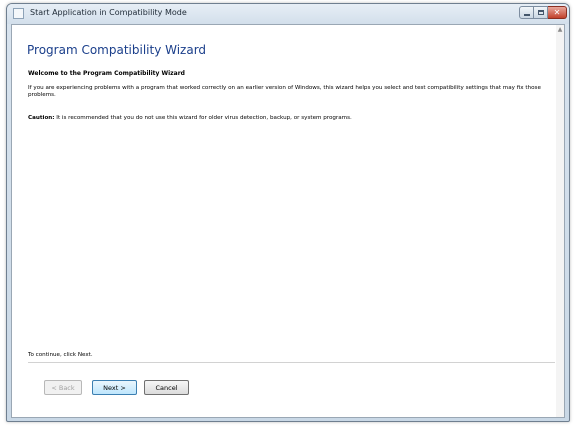 This screenshot has width=577, height=427. I want to click on scroll-up-icon: ▲, so click(560, 30).